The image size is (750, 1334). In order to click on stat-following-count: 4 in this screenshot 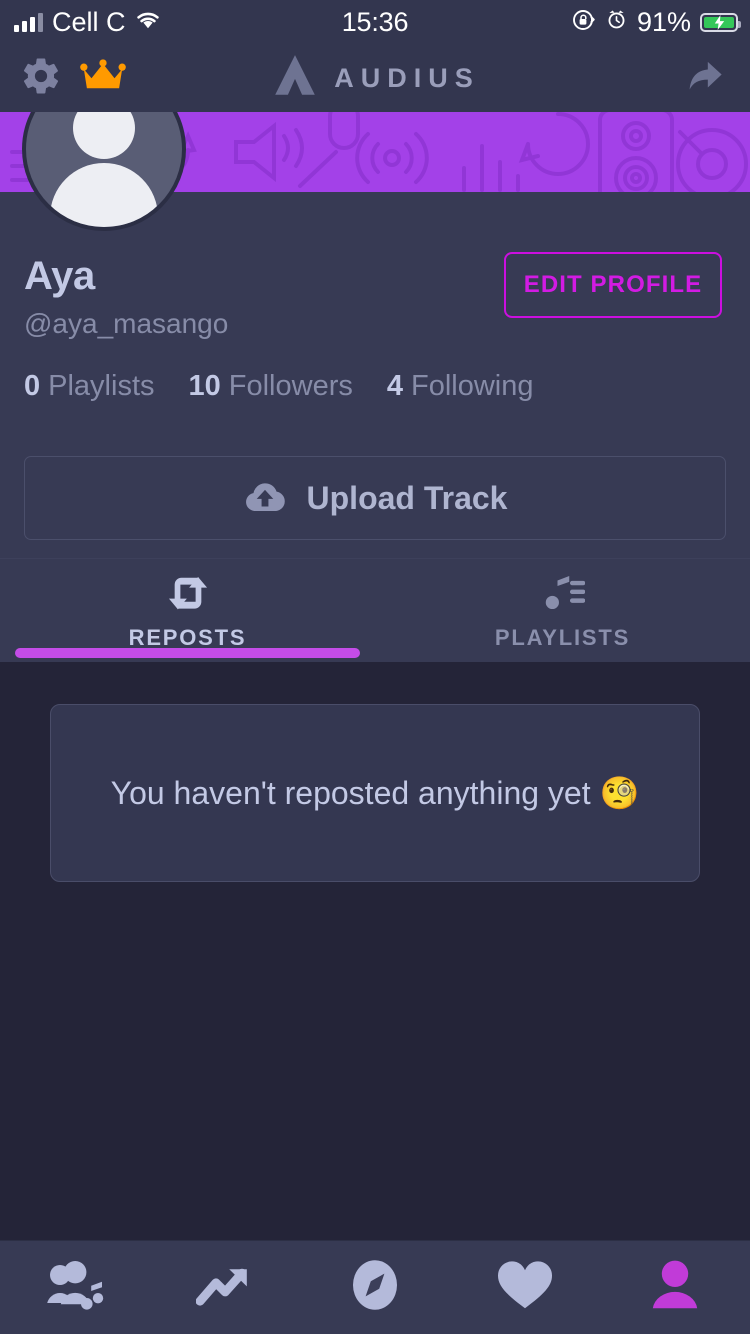, I will do `click(394, 386)`.